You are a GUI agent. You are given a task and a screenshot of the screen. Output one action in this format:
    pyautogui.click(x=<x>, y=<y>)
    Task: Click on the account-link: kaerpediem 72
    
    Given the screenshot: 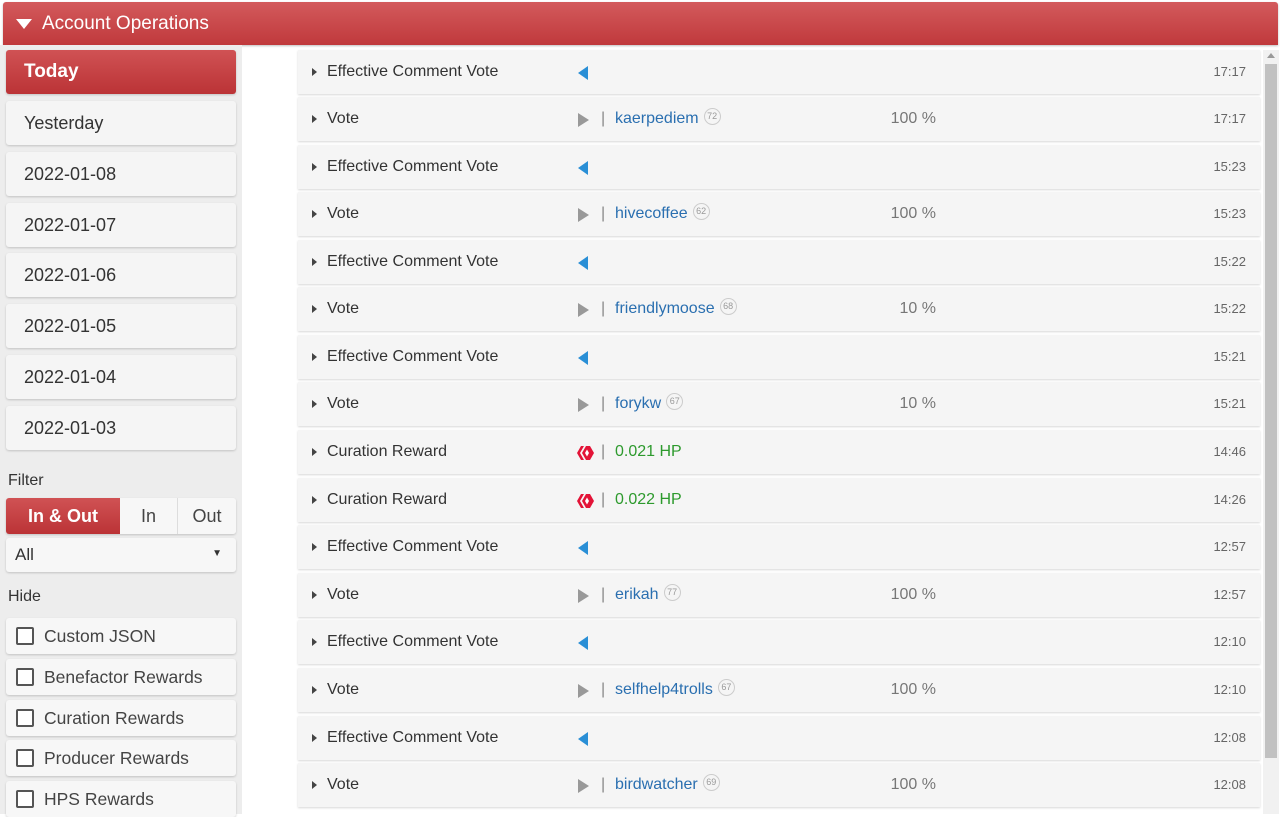 What is the action you would take?
    pyautogui.click(x=668, y=119)
    